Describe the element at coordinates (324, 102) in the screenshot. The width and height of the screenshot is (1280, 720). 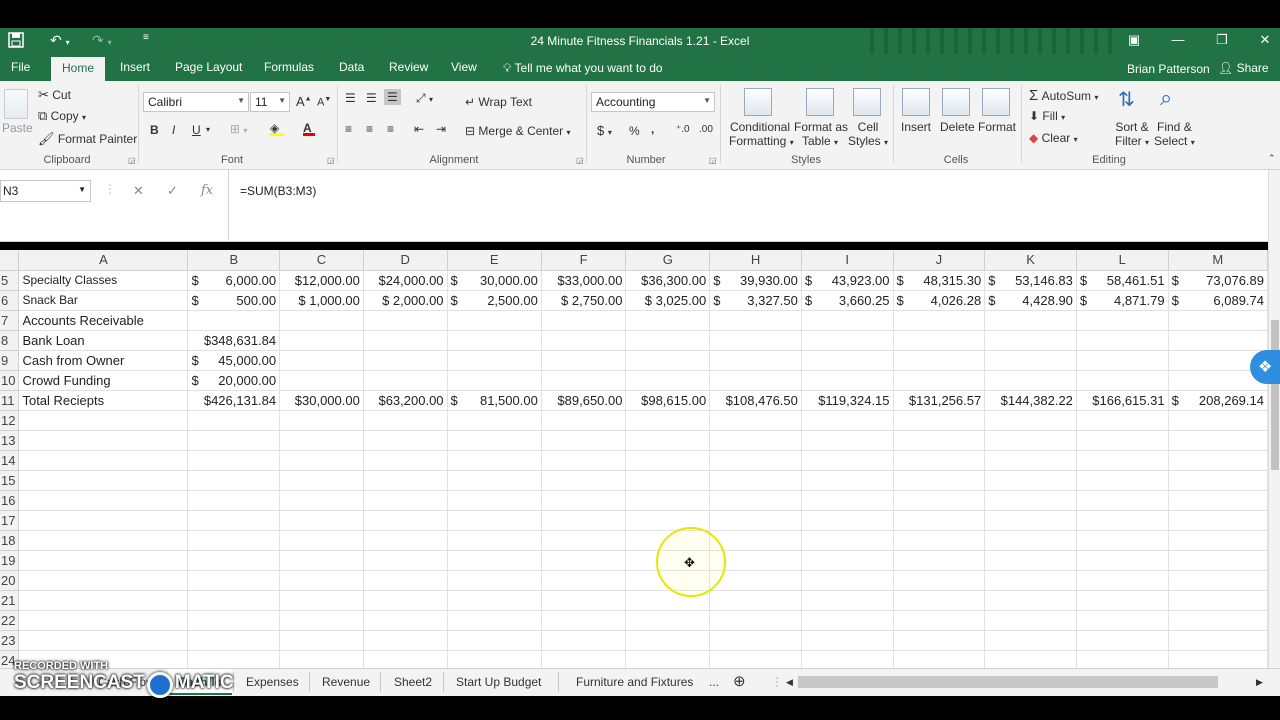
I see `shrink-font-icon: A▼` at that location.